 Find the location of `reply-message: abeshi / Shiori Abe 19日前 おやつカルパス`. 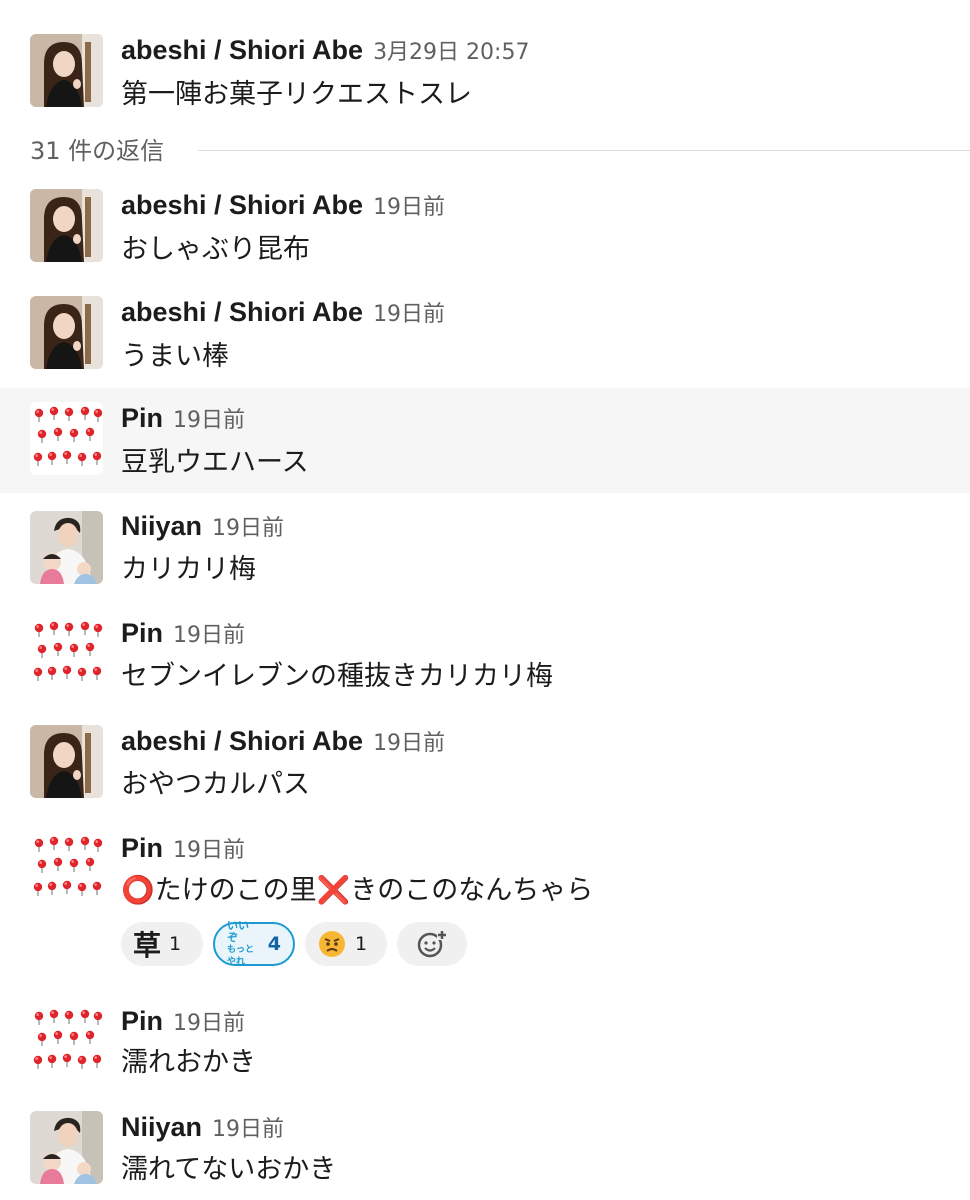

reply-message: abeshi / Shiori Abe 19日前 おやつカルパス is located at coordinates (485, 767).